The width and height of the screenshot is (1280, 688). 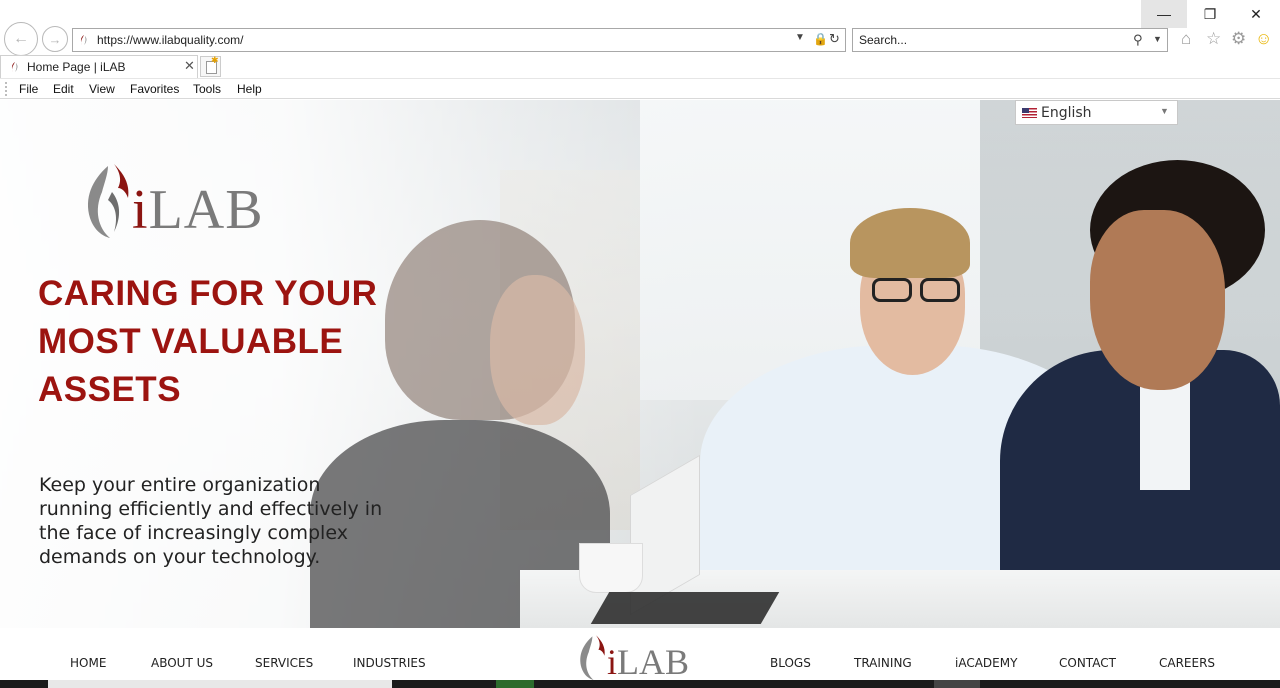 I want to click on nav-logo: iLAB, so click(x=642, y=657).